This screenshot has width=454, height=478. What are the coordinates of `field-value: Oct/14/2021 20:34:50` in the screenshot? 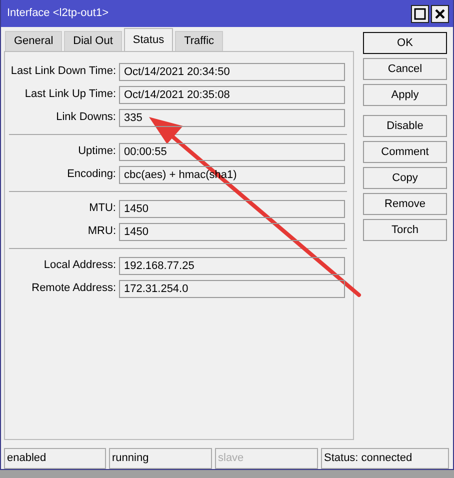 It's located at (232, 71).